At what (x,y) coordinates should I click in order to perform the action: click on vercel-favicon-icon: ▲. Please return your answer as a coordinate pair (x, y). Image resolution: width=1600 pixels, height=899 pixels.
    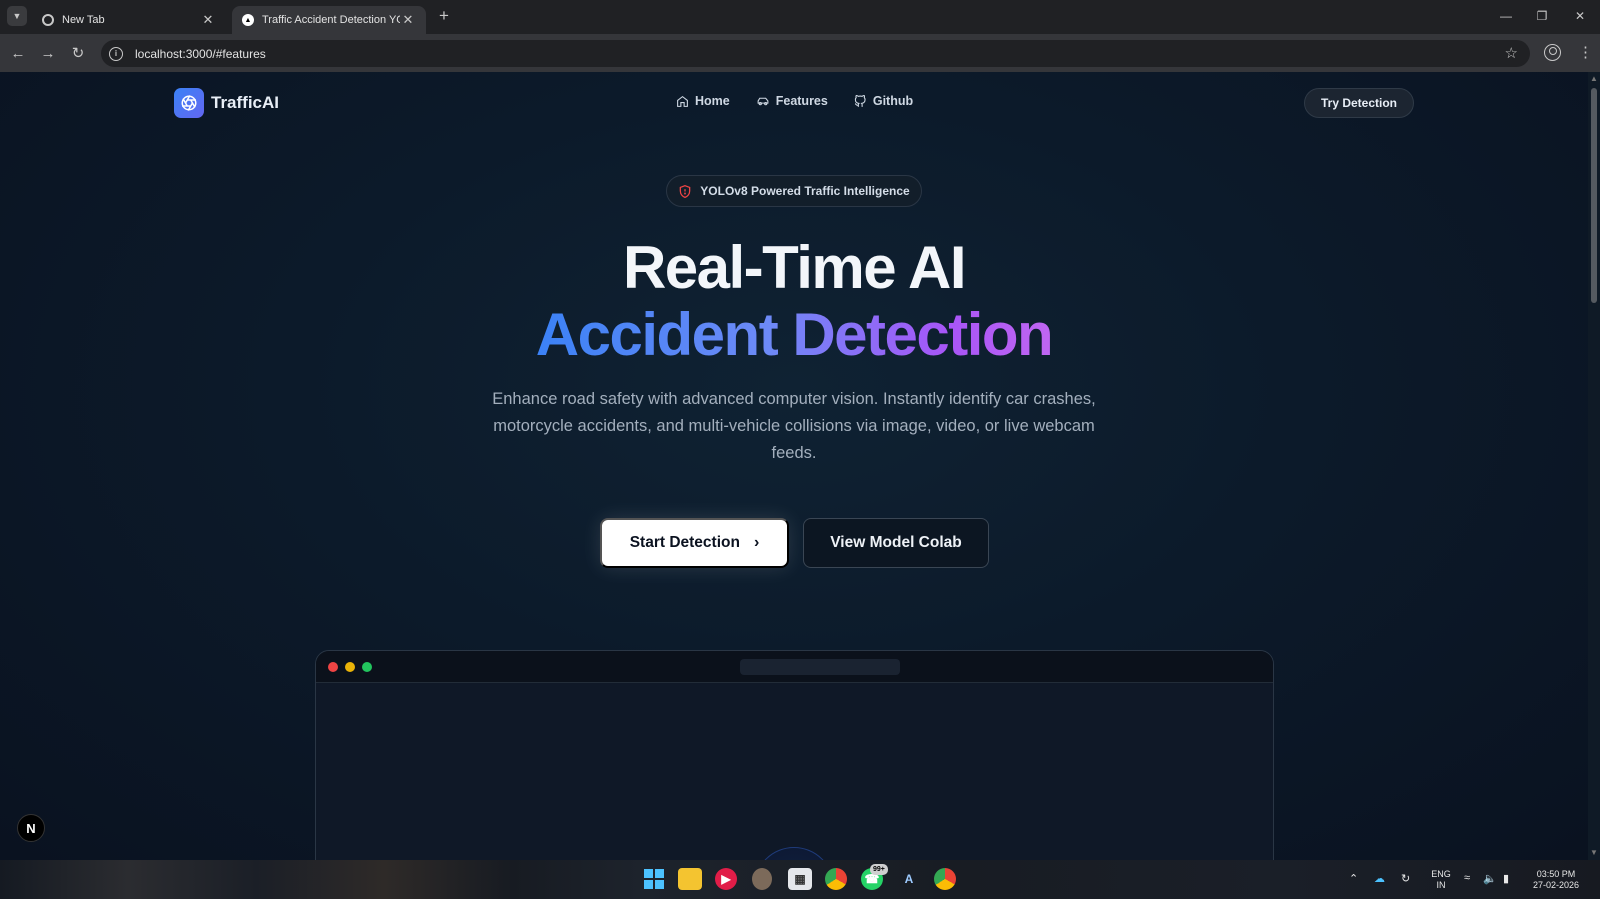
    Looking at the image, I should click on (248, 20).